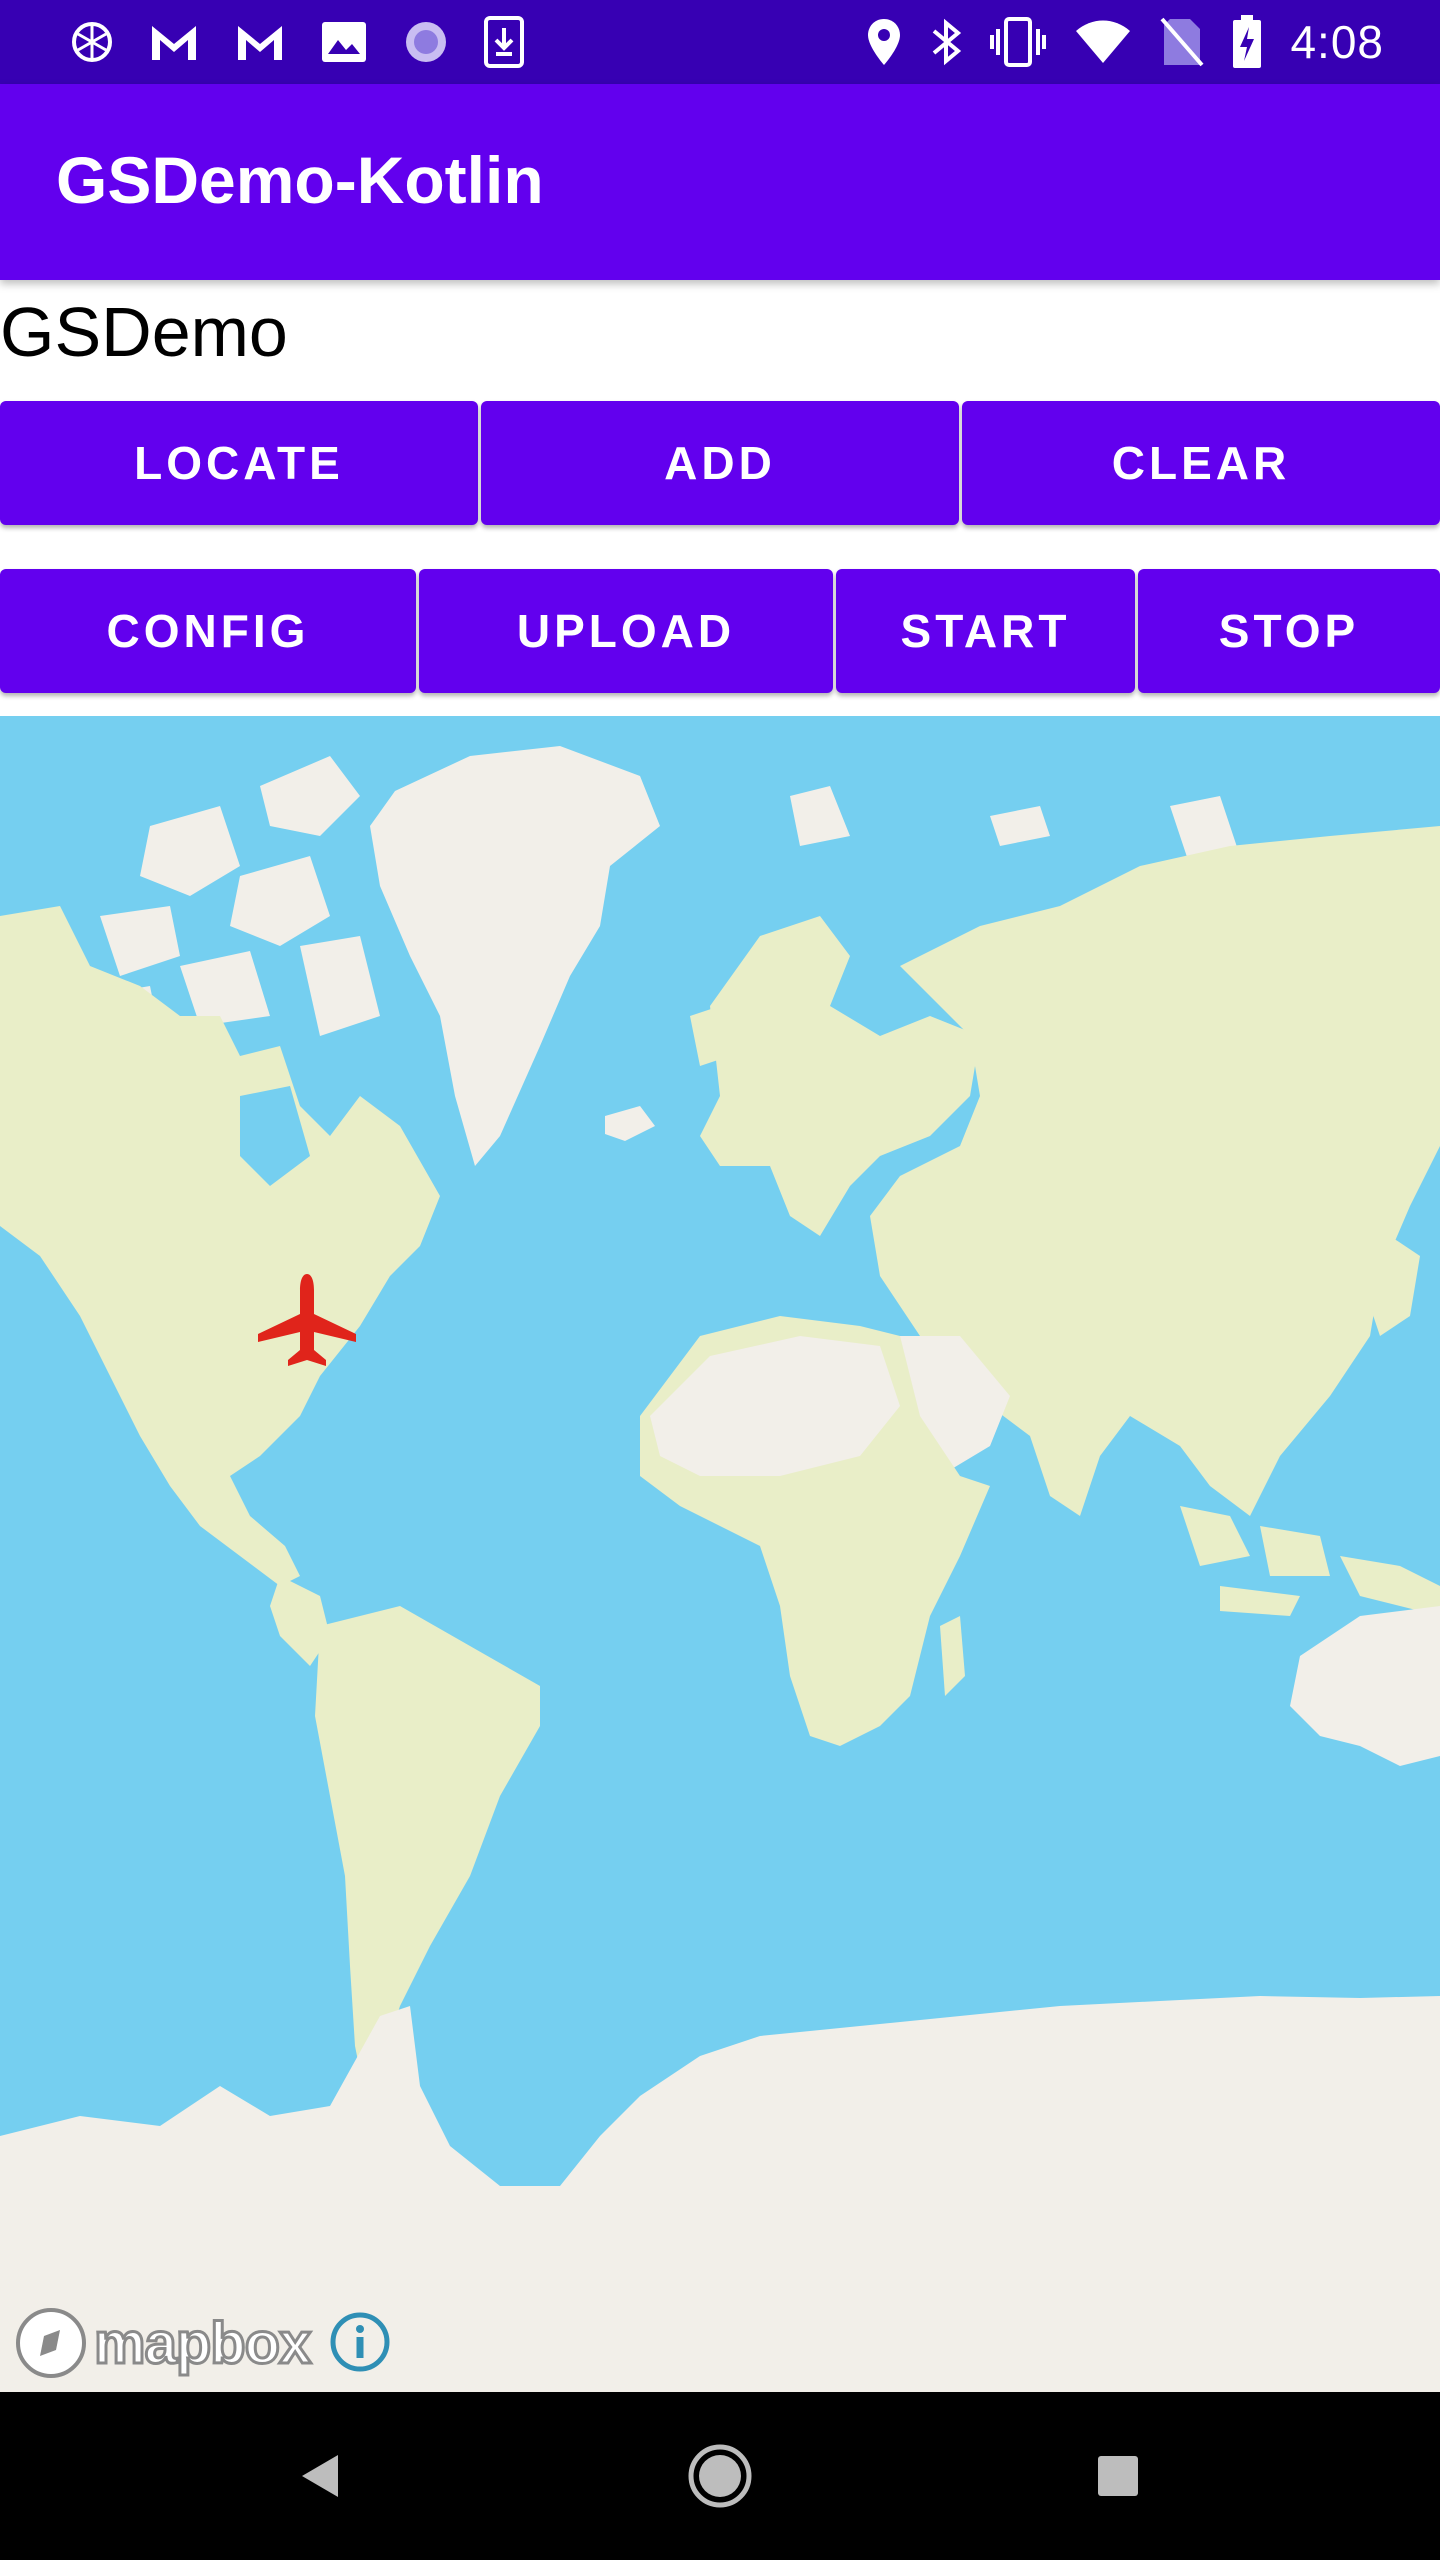 This screenshot has width=1440, height=2560. I want to click on vibrate-icon, so click(1018, 42).